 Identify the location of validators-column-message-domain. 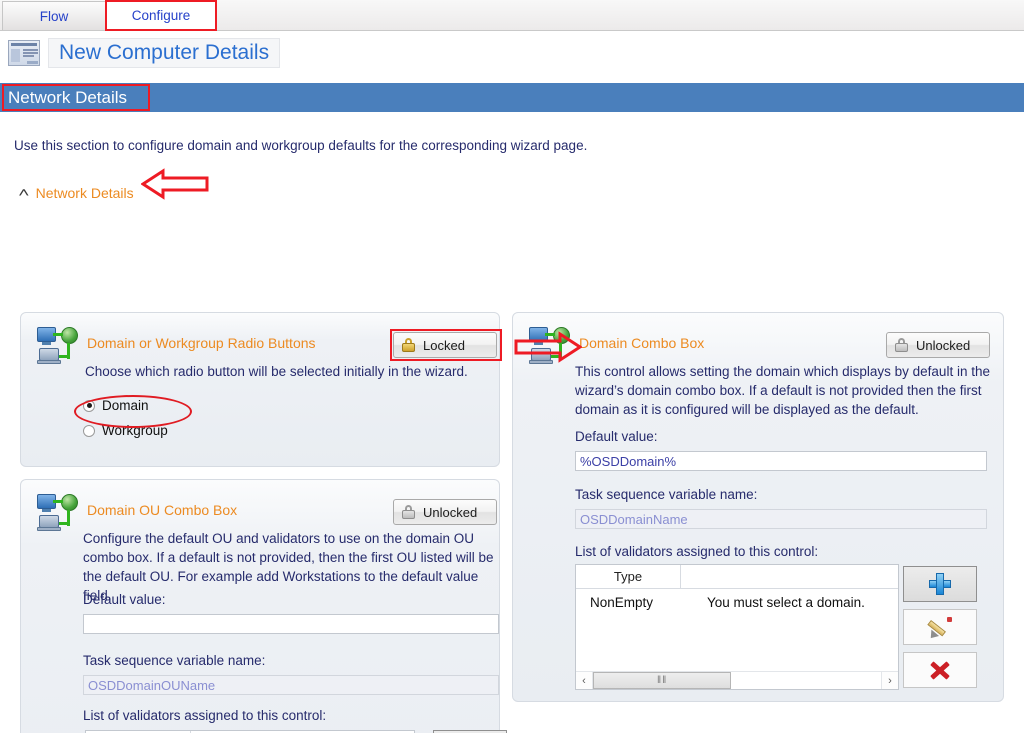
(789, 576).